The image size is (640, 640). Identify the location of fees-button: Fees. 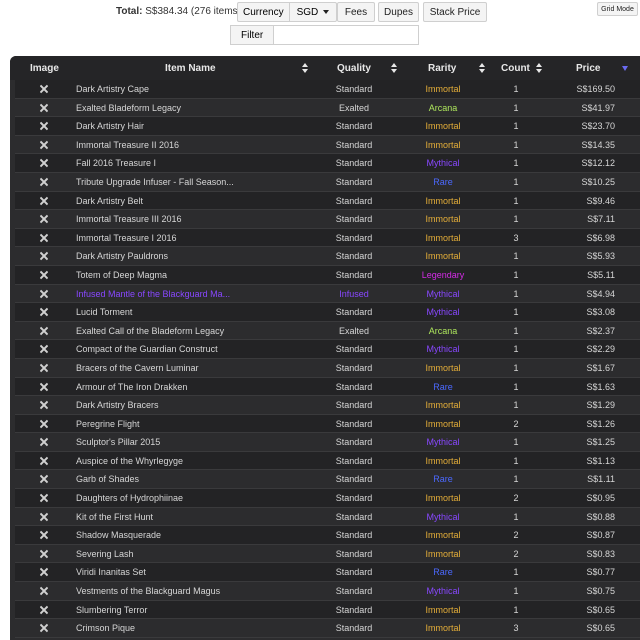
(356, 12).